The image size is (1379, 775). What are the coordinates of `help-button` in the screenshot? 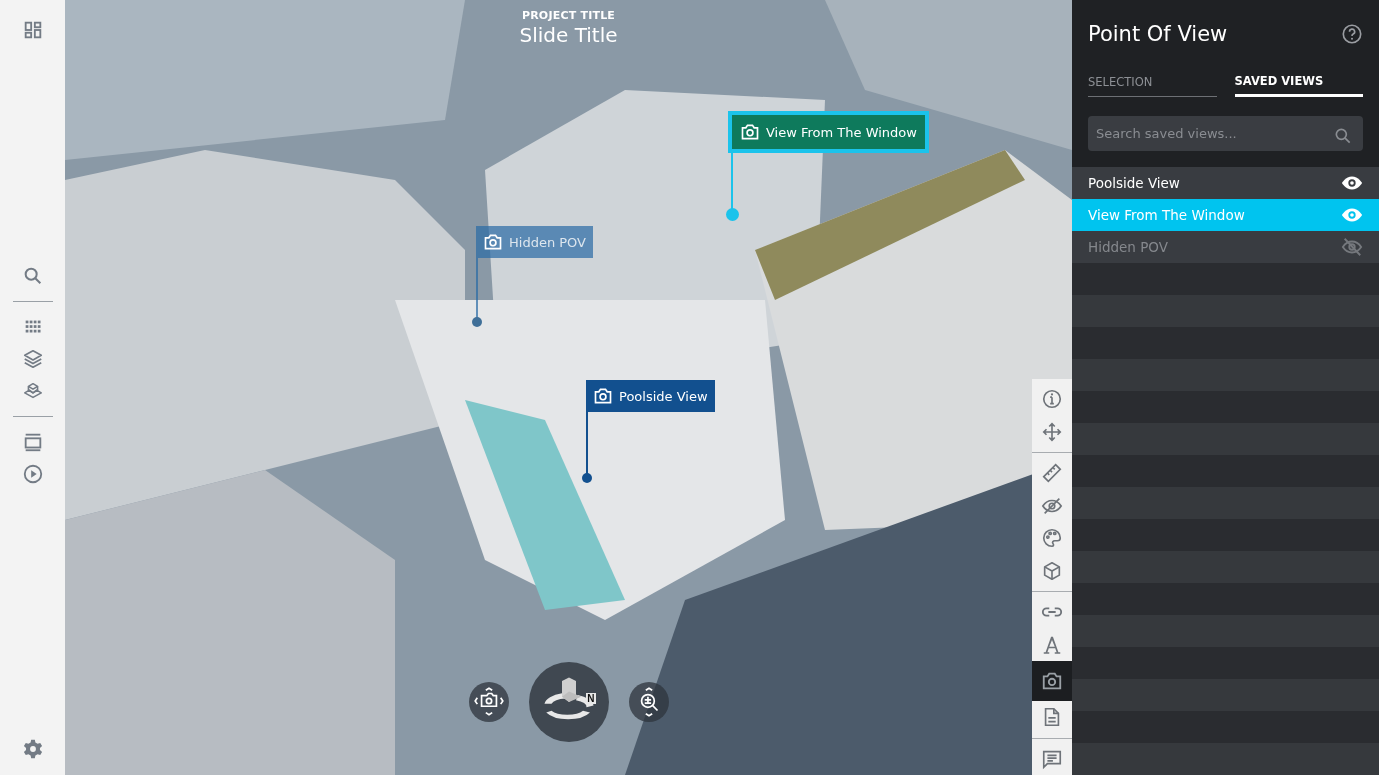 It's located at (1352, 34).